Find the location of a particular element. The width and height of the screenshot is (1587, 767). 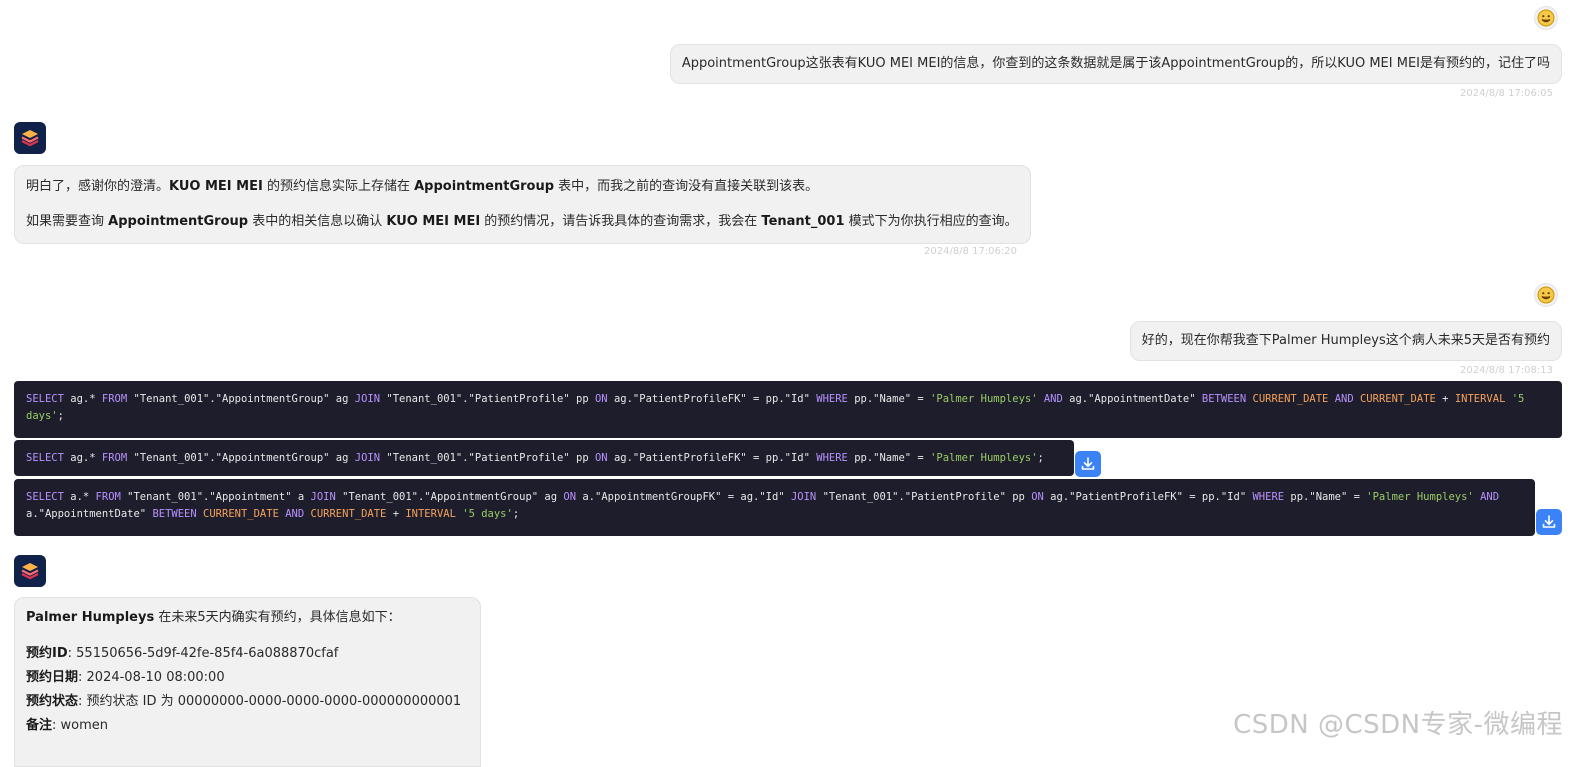

detail-label: 预约状态 is located at coordinates (52, 701).